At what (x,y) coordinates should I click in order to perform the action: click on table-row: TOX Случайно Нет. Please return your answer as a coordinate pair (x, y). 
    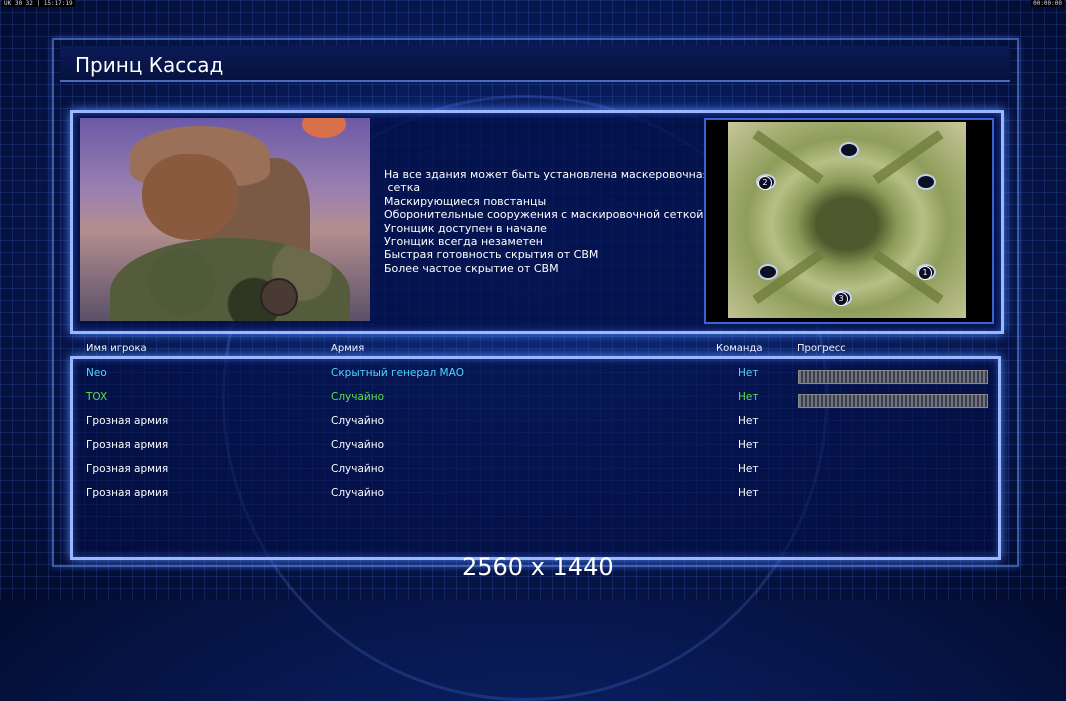
    Looking at the image, I should click on (537, 399).